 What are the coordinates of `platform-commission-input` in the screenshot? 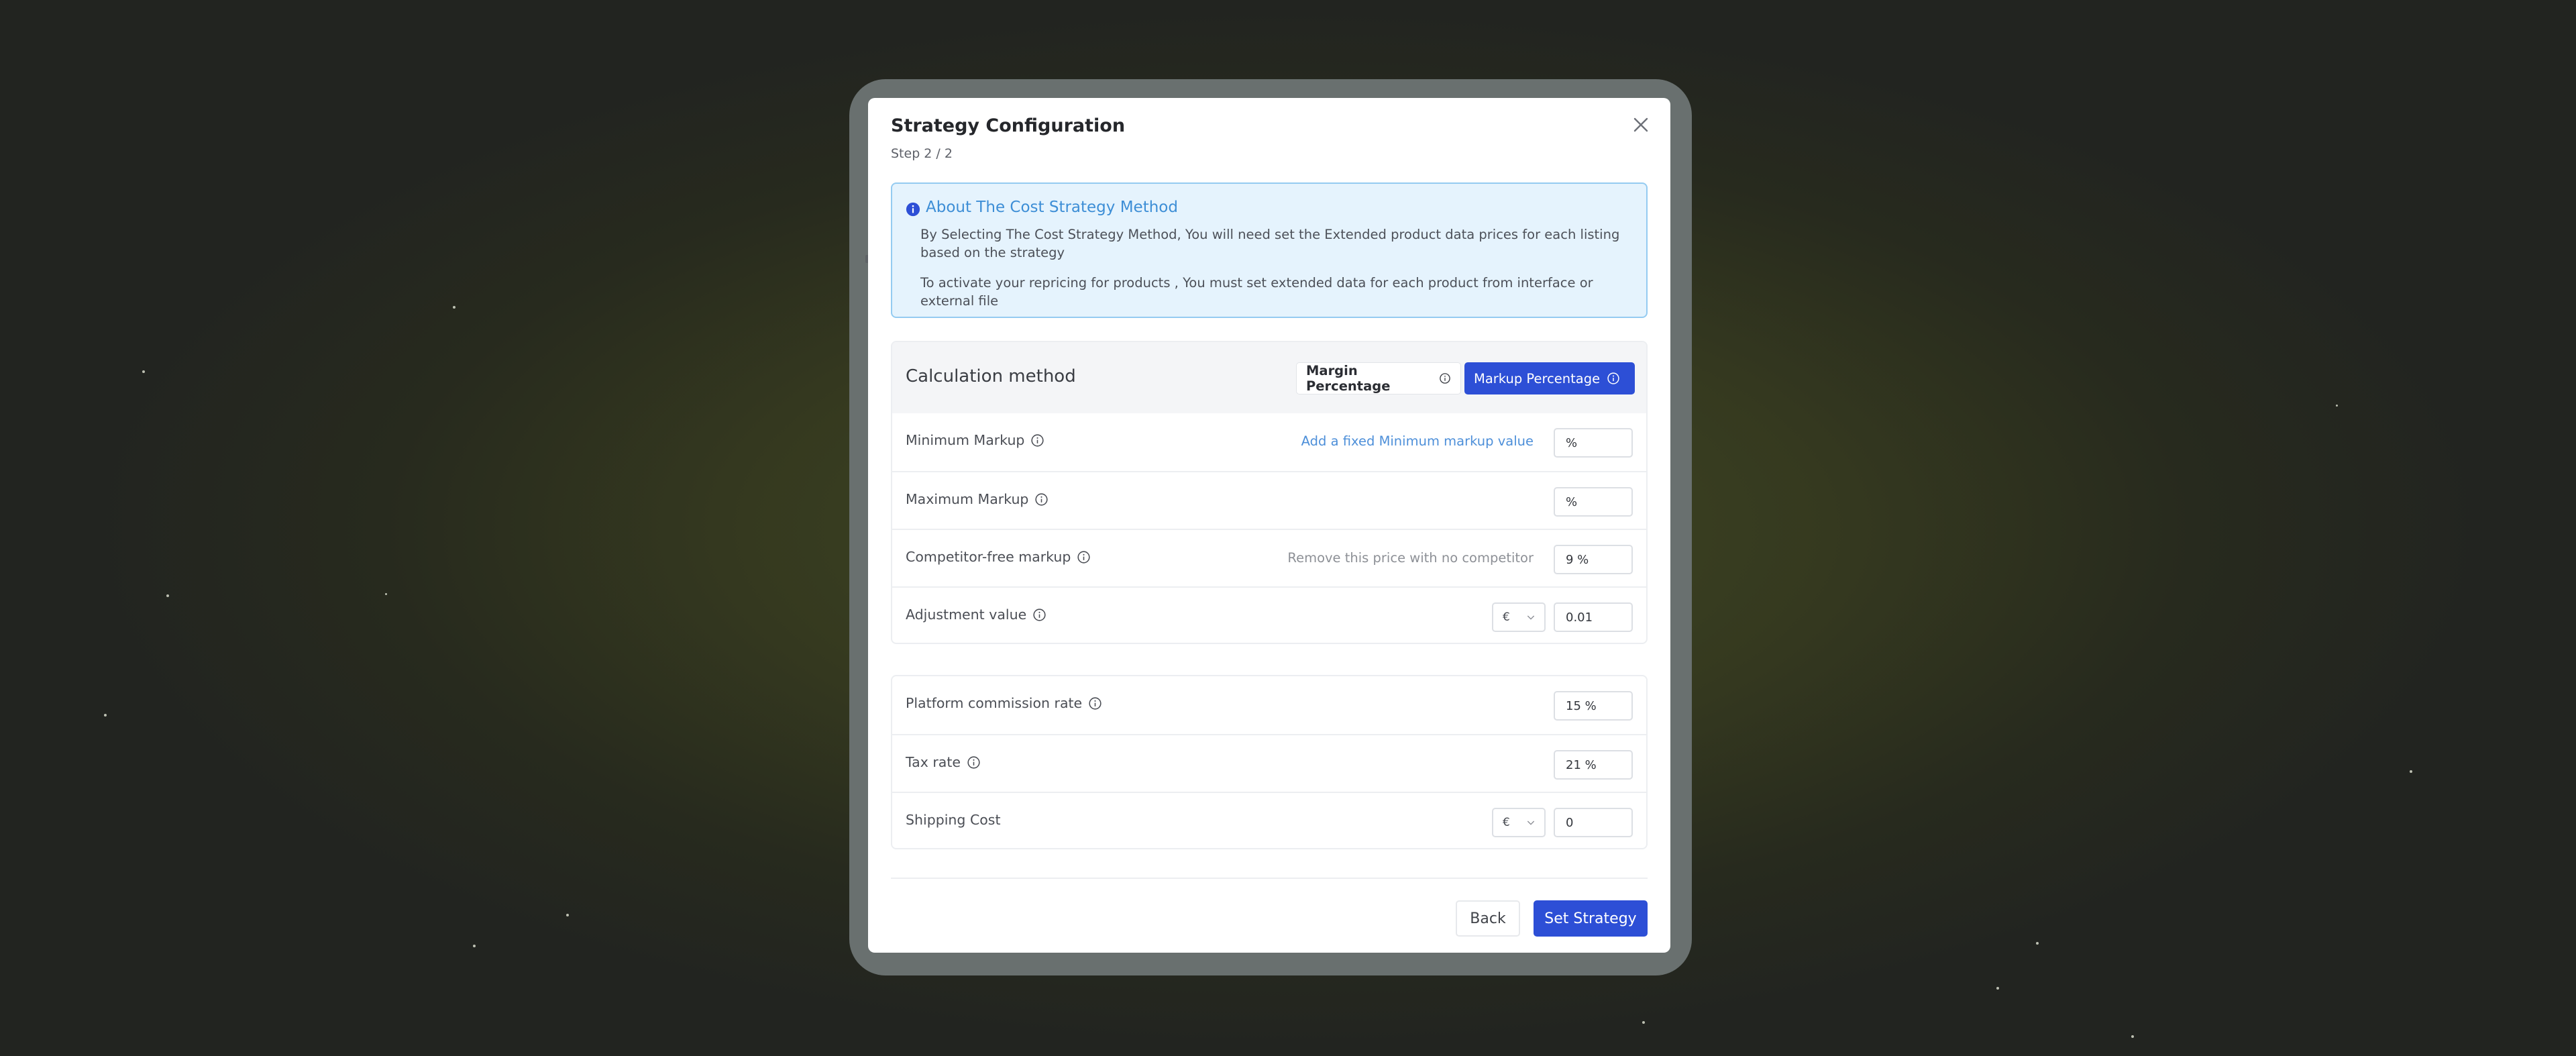 It's located at (1593, 706).